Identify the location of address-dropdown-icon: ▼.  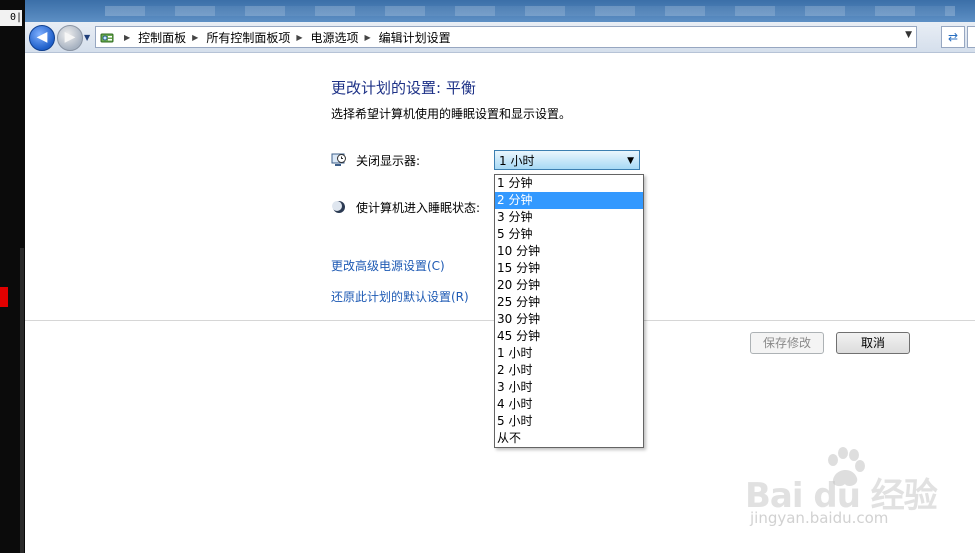
(908, 35).